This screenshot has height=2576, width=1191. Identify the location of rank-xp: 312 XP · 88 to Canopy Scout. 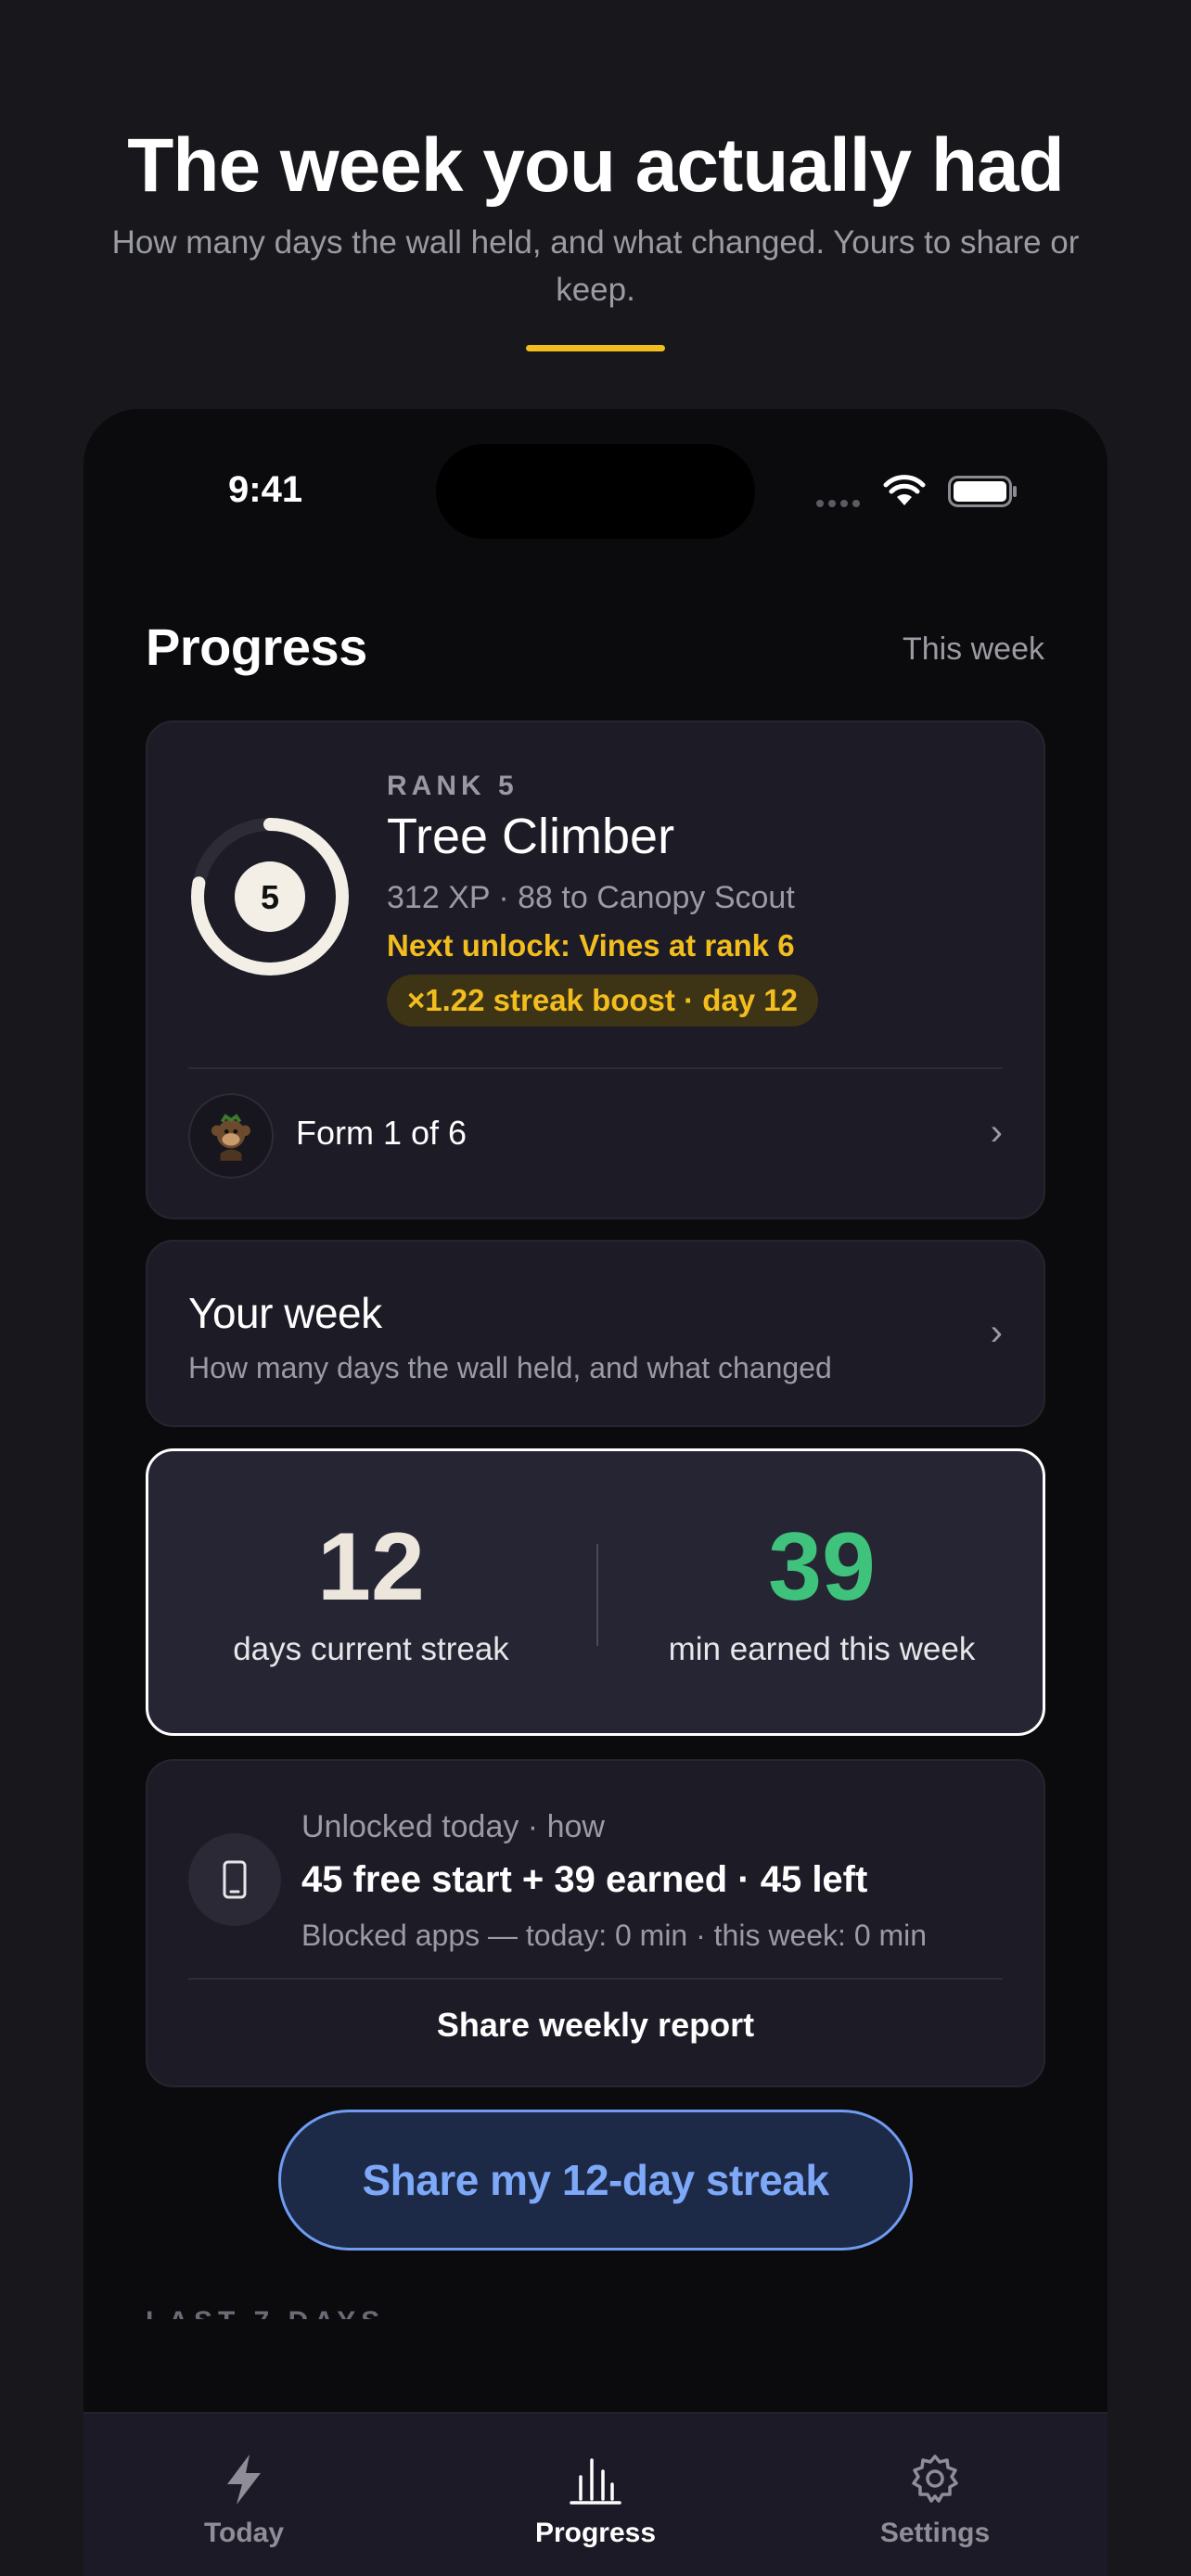
(591, 897).